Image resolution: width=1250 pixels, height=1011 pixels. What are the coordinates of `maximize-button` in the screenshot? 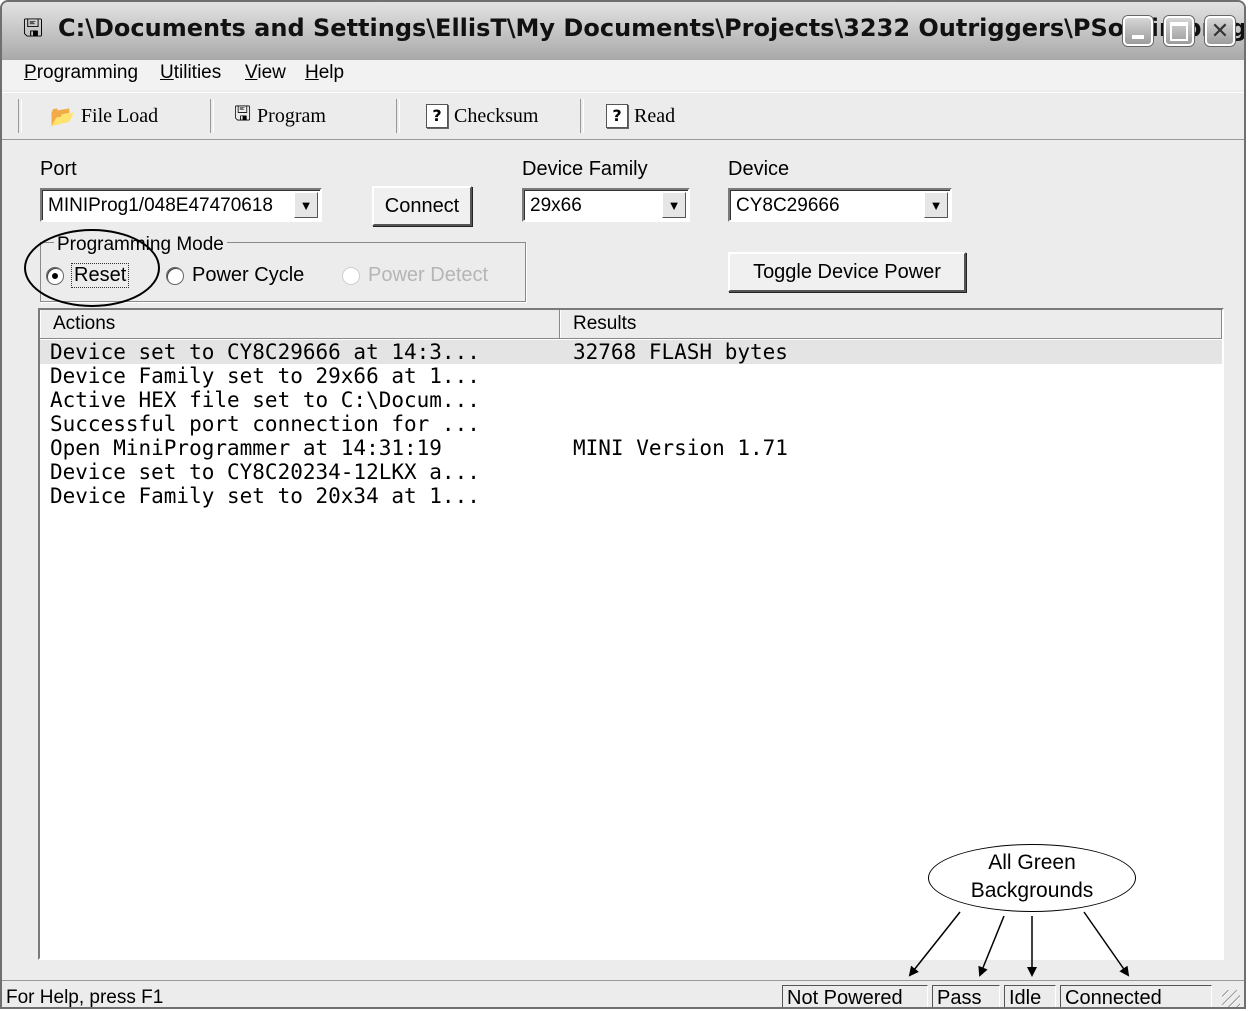 It's located at (1179, 31).